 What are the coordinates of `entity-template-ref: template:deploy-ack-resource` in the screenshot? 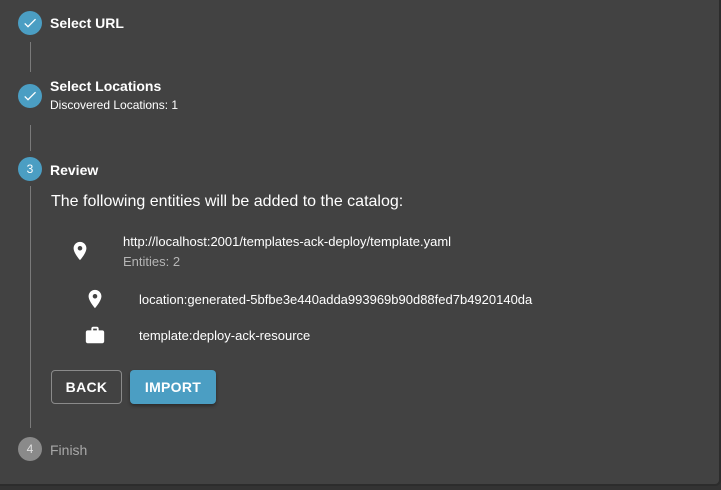 It's located at (225, 335).